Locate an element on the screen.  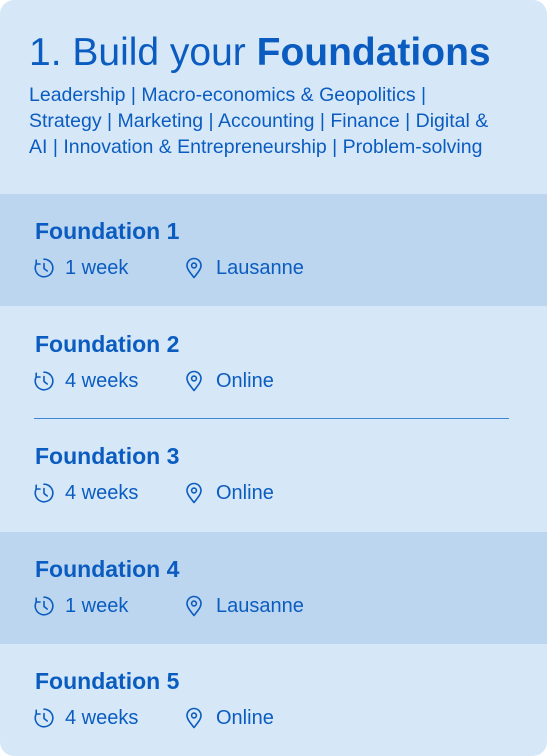
foundation-row-2: Foundation 2 4 weeks Online is located at coordinates (273, 363).